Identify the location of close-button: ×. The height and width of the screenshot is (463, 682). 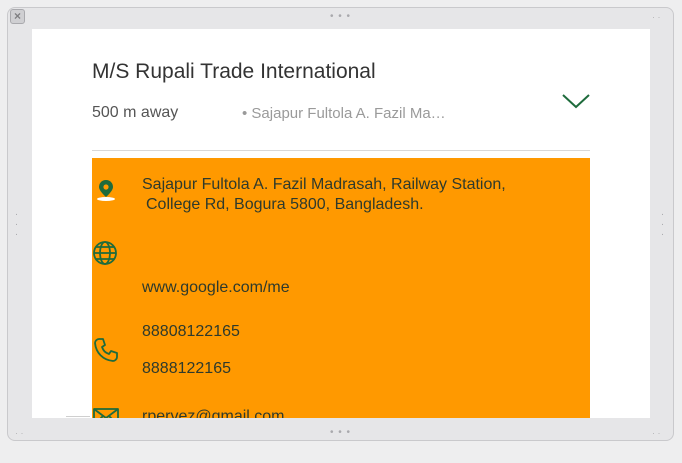
(17, 16).